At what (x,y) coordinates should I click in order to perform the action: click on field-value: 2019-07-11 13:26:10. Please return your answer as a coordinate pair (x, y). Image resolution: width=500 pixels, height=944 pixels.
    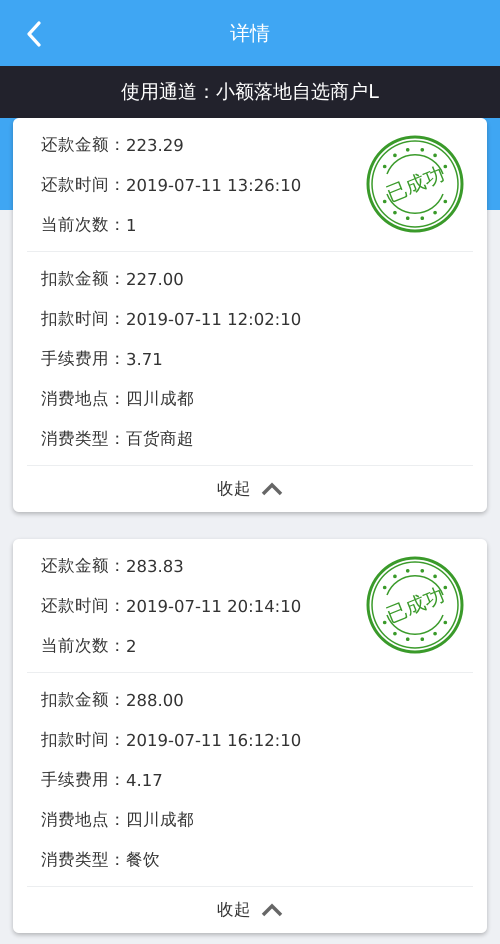
    Looking at the image, I should click on (214, 185).